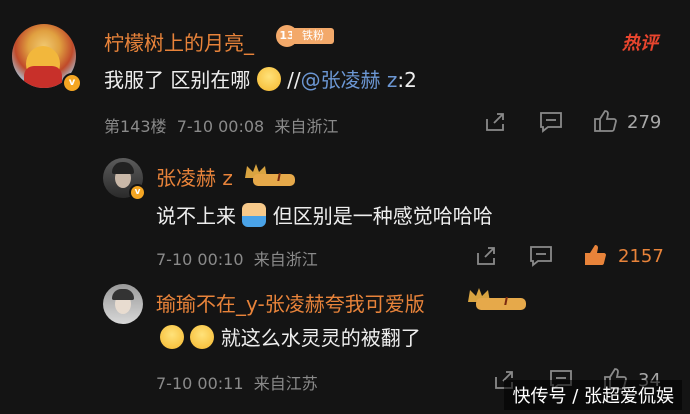 This screenshot has width=690, height=414. Describe the element at coordinates (382, 216) in the screenshot. I see `comment-text-rest: 但区别是一种感觉哈哈哈` at that location.